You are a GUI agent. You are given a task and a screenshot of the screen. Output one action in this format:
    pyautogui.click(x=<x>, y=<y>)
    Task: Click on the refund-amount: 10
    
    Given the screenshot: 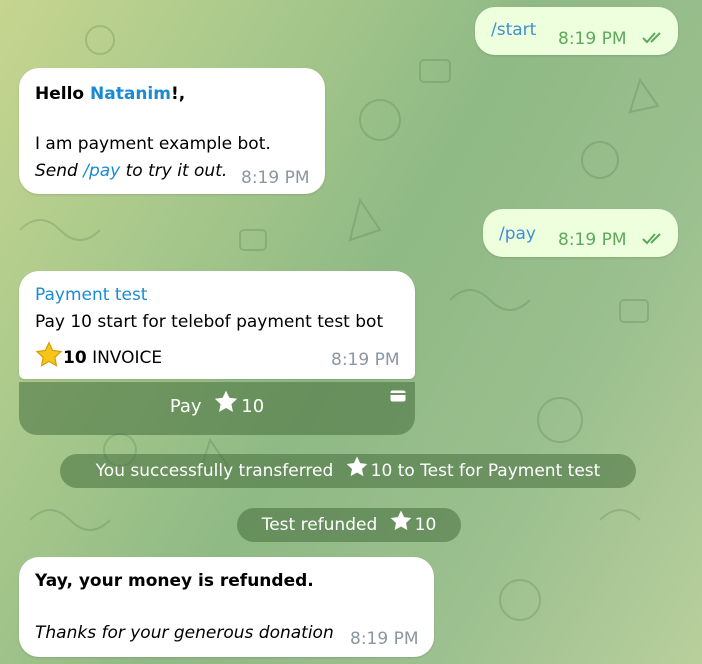 What is the action you would take?
    pyautogui.click(x=425, y=525)
    